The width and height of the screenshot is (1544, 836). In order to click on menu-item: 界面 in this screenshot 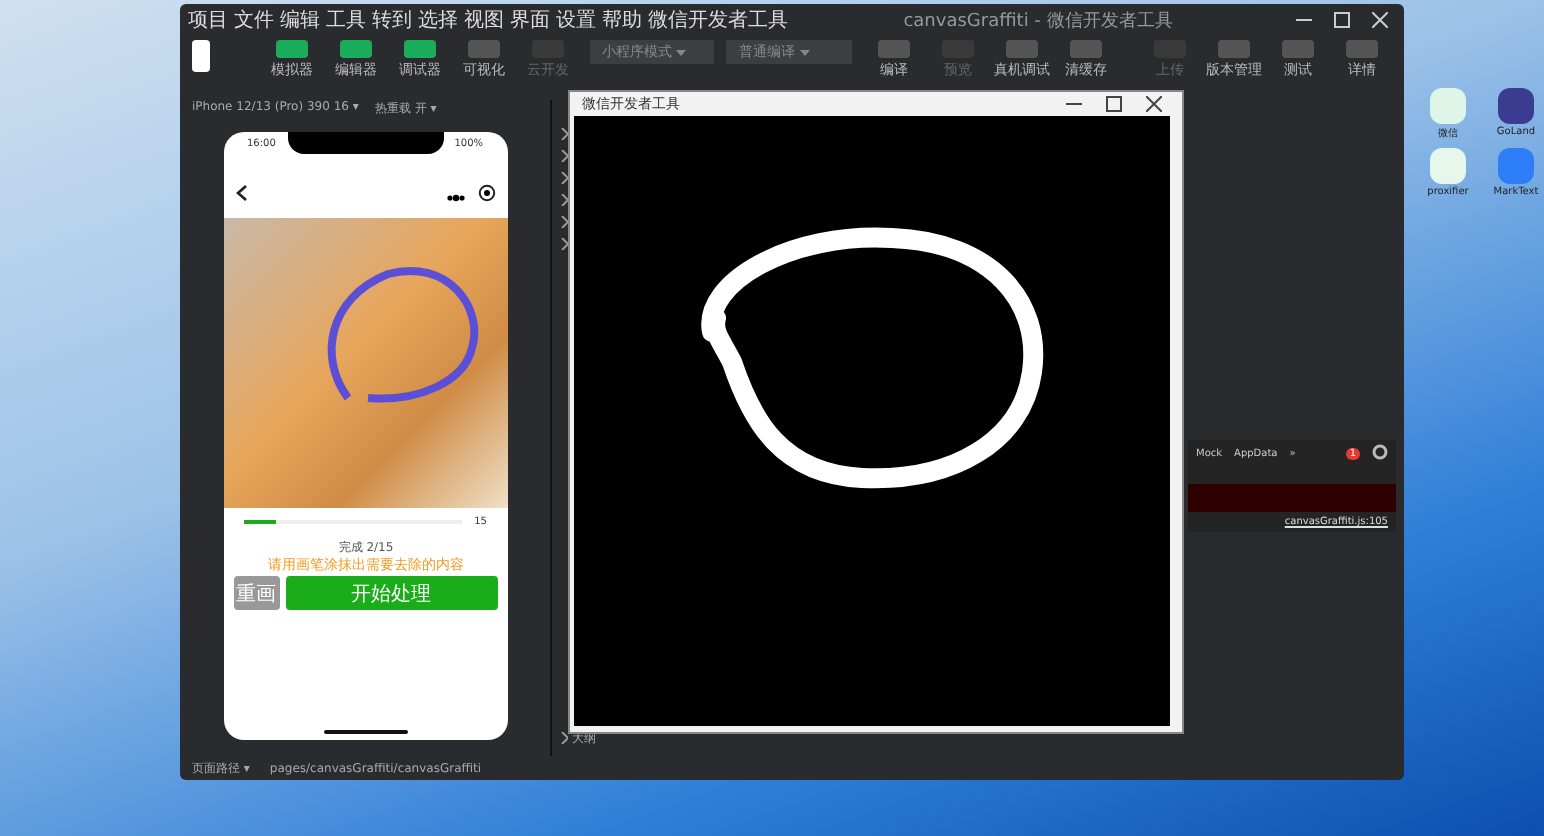, I will do `click(530, 20)`.